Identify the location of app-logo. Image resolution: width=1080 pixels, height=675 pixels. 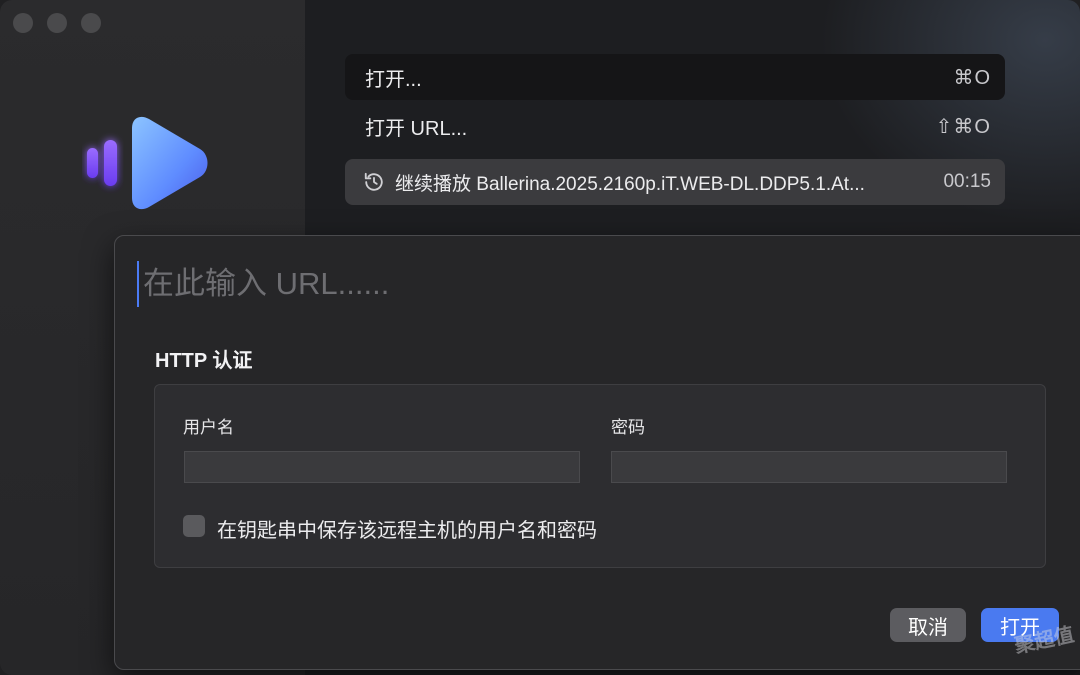
(147, 163).